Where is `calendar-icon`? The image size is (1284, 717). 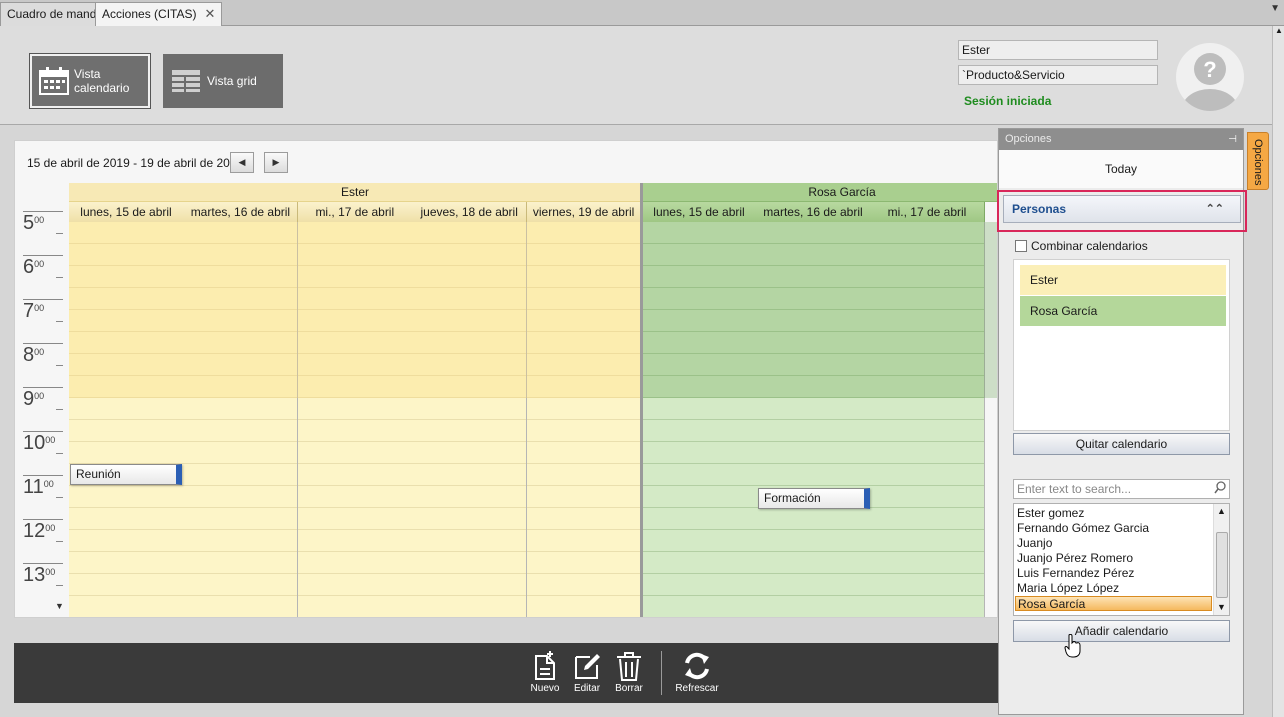 calendar-icon is located at coordinates (54, 81).